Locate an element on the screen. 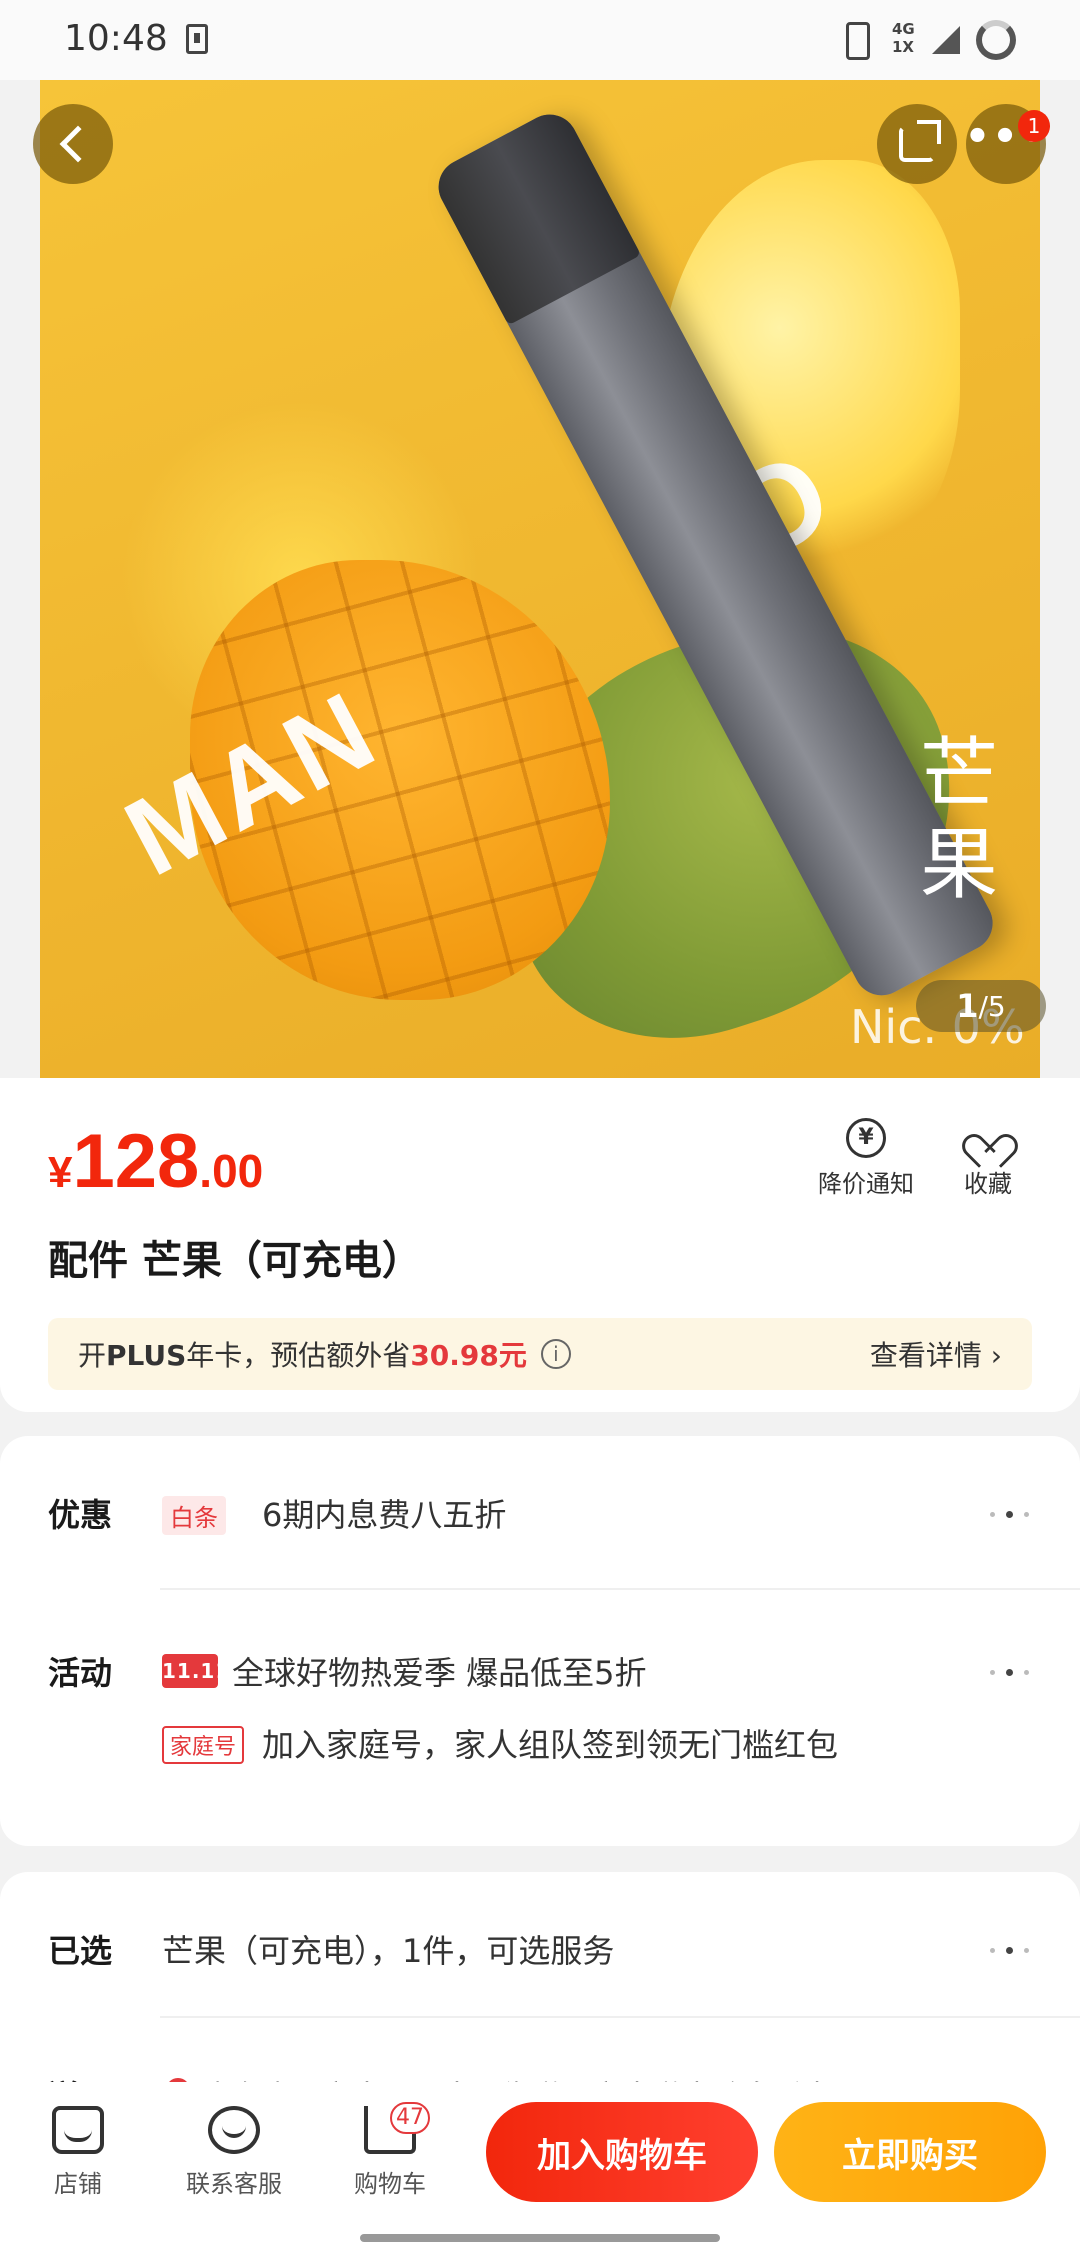  buy-now-button: 立即购买 is located at coordinates (910, 2152).